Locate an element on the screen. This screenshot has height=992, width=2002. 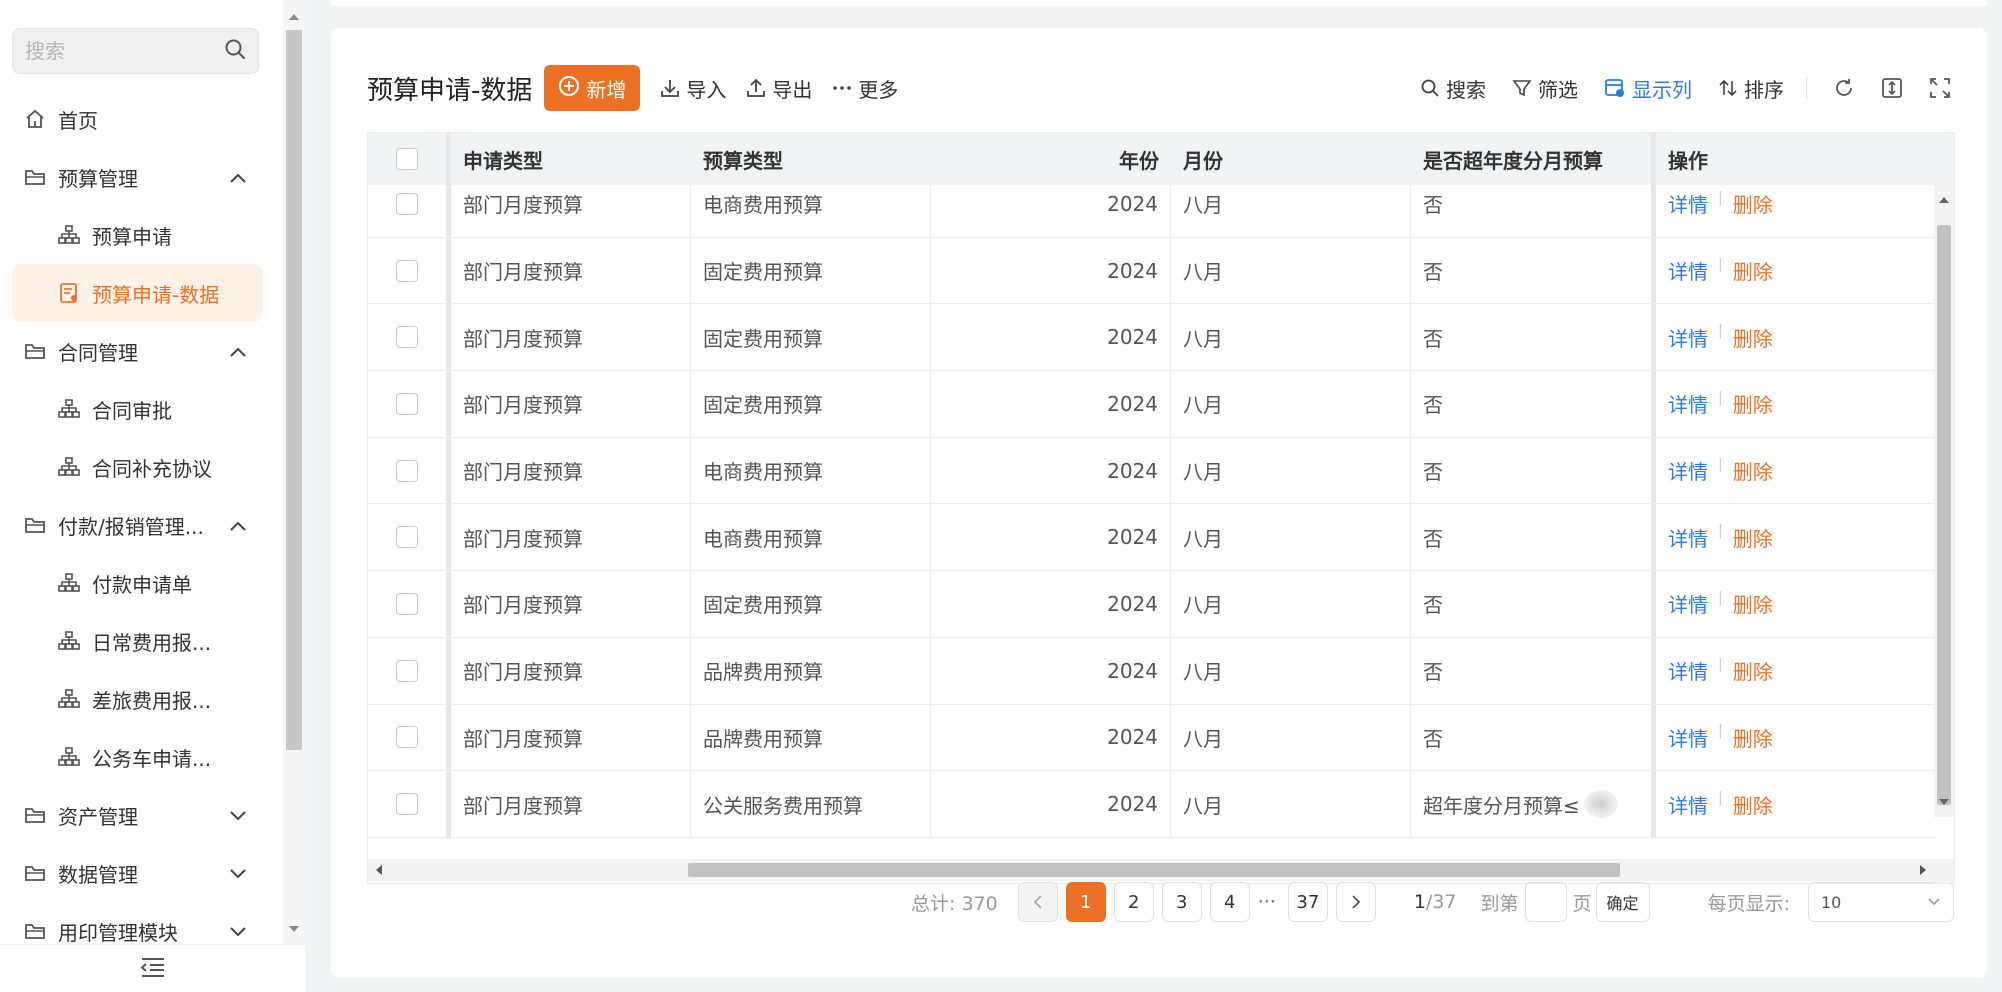
sidebar-item-8: 付款申请单 is located at coordinates (137, 583).